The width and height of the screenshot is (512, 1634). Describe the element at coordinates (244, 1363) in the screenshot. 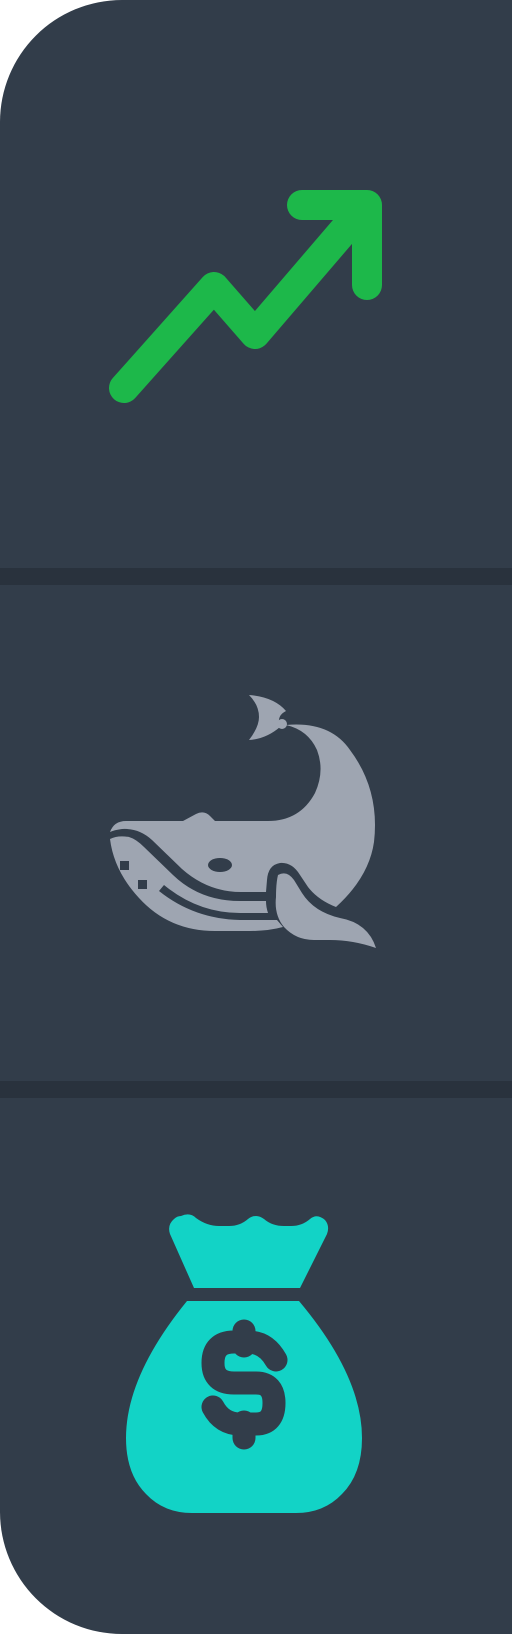

I see `money-bag-dollar-icon` at that location.